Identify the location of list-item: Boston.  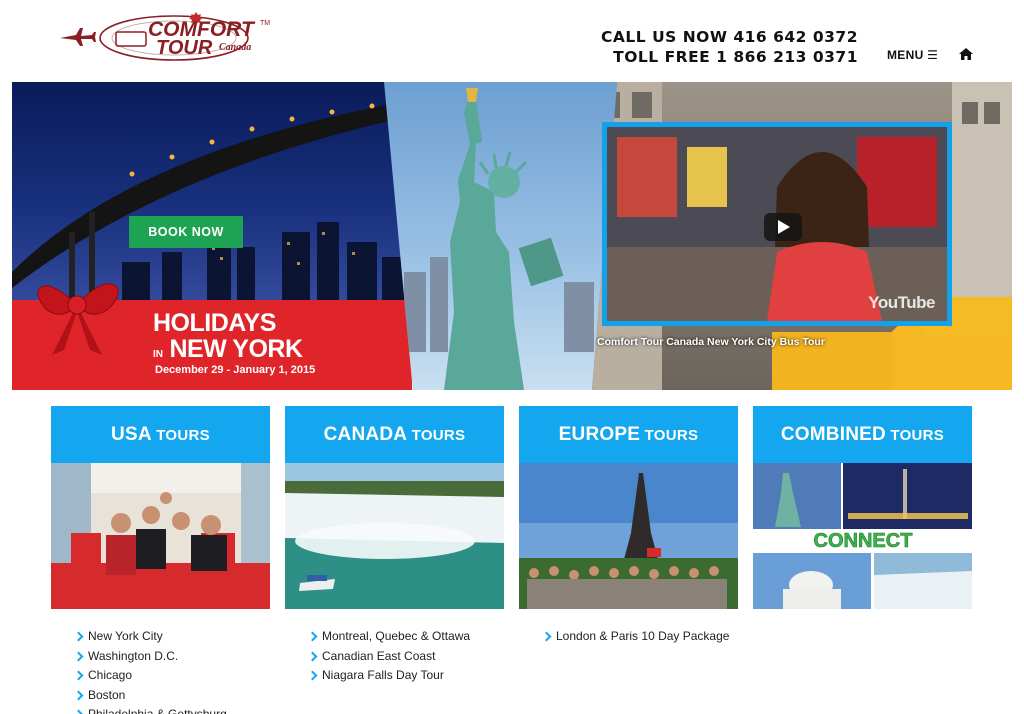
(151, 696).